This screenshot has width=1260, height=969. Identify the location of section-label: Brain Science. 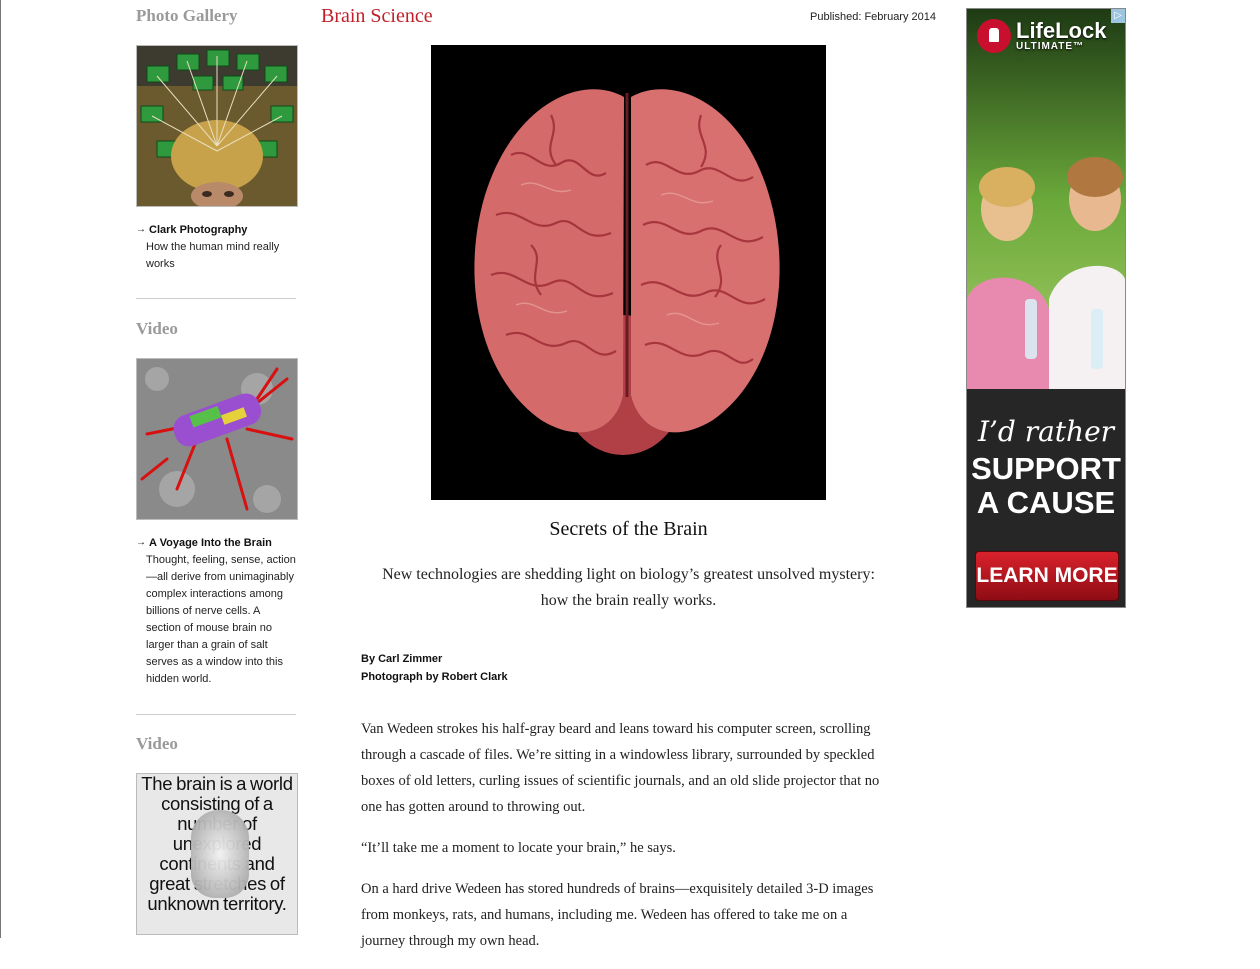
(377, 16).